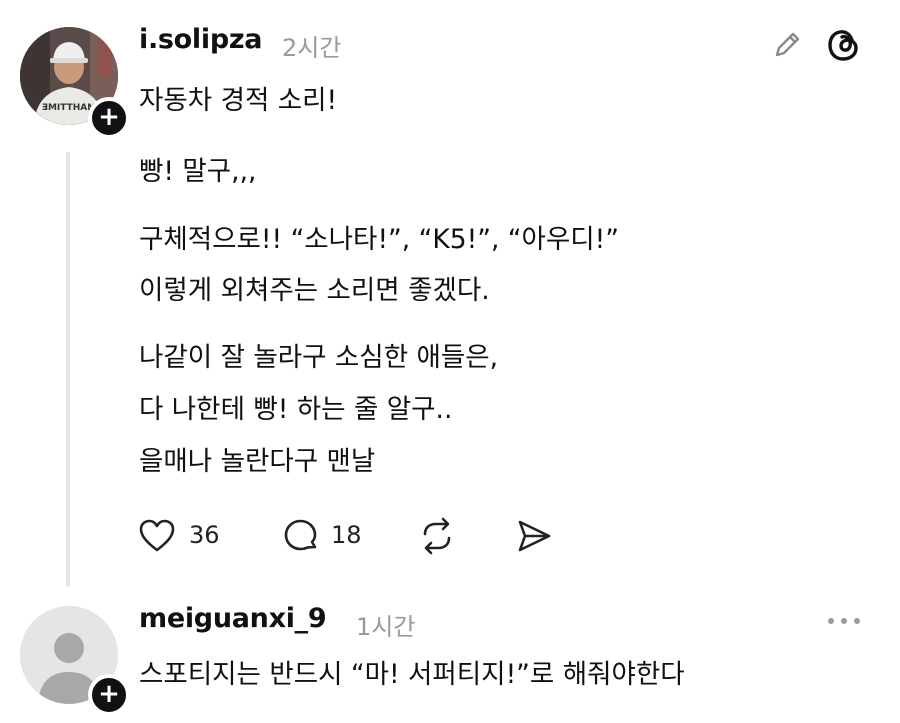  What do you see at coordinates (296, 409) in the screenshot?
I see `post-text-line: 다 나한테 빵! 하는 줄 알구..` at bounding box center [296, 409].